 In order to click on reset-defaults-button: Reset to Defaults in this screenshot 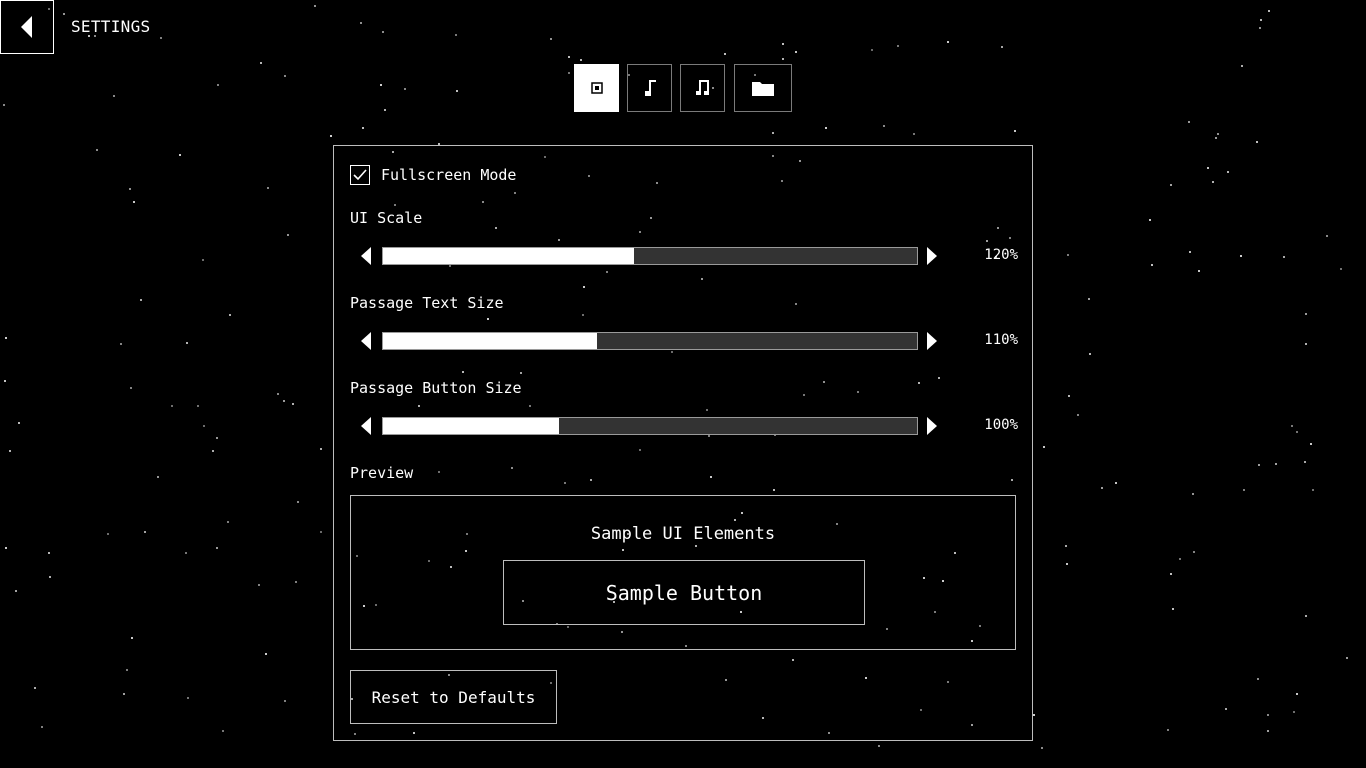, I will do `click(453, 697)`.